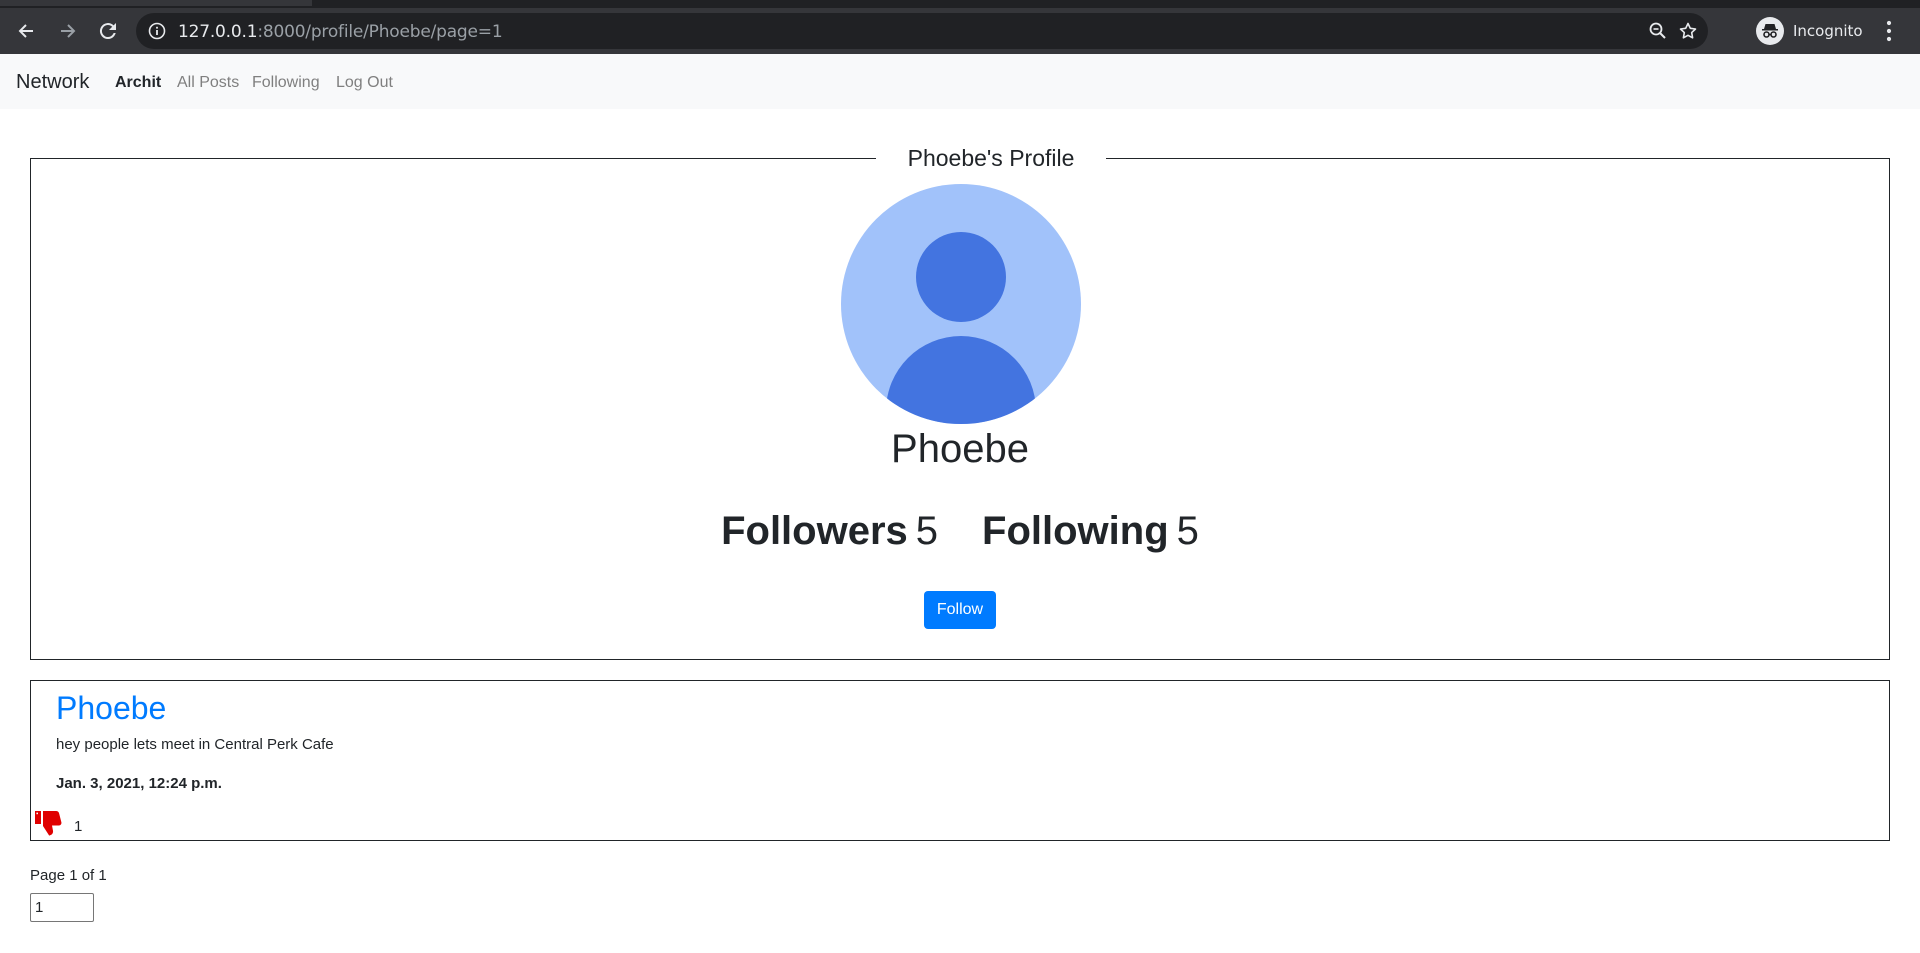 Image resolution: width=1920 pixels, height=953 pixels. I want to click on like-count: 1, so click(78, 826).